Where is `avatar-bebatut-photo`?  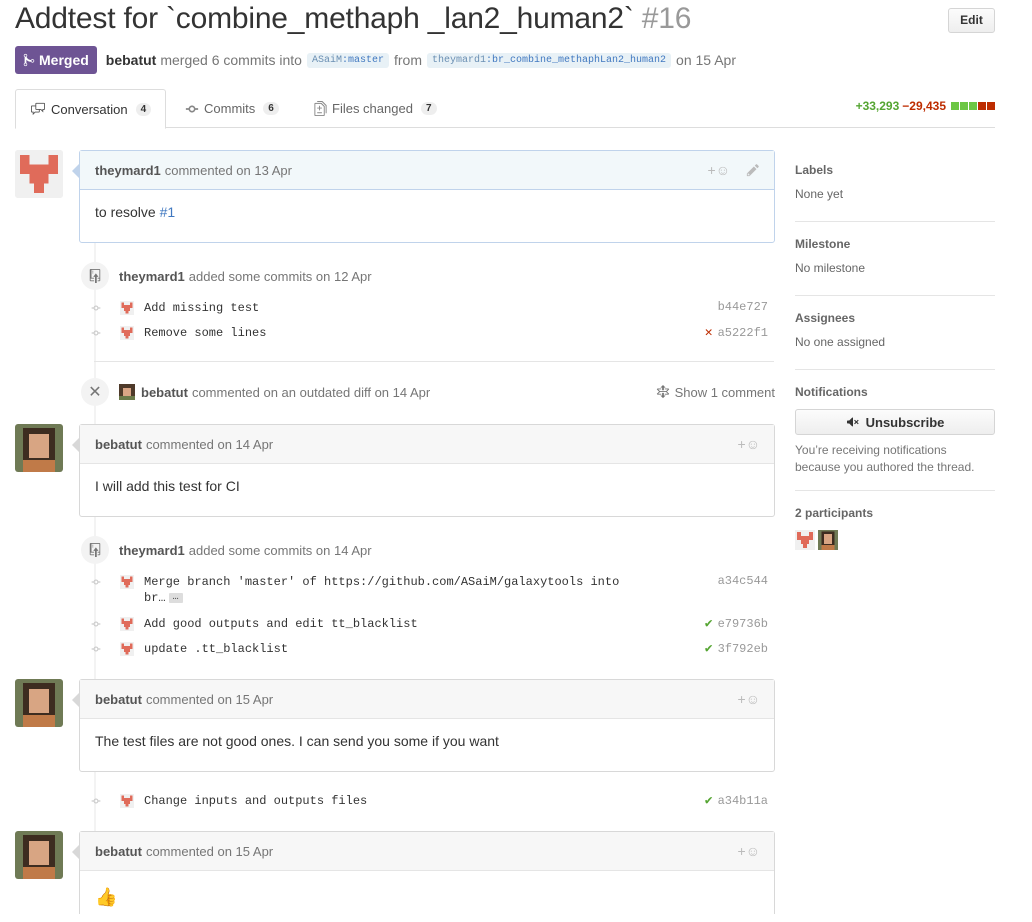 avatar-bebatut-photo is located at coordinates (39, 855).